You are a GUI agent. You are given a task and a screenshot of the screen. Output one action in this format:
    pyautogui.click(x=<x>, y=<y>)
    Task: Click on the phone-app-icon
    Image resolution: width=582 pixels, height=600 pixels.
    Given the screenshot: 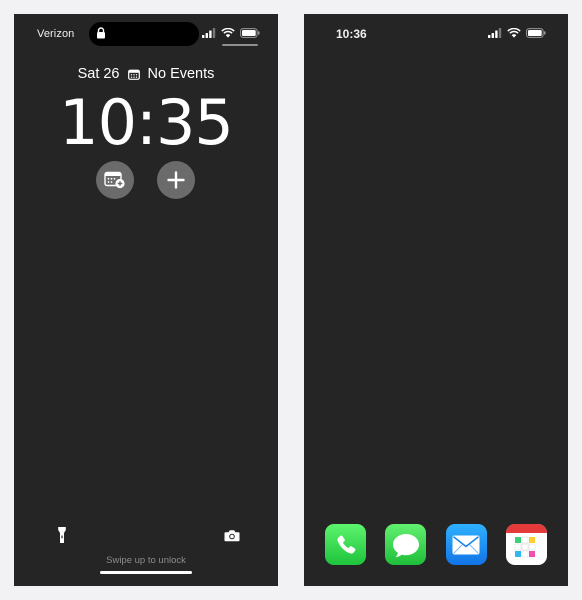 What is the action you would take?
    pyautogui.click(x=345, y=544)
    